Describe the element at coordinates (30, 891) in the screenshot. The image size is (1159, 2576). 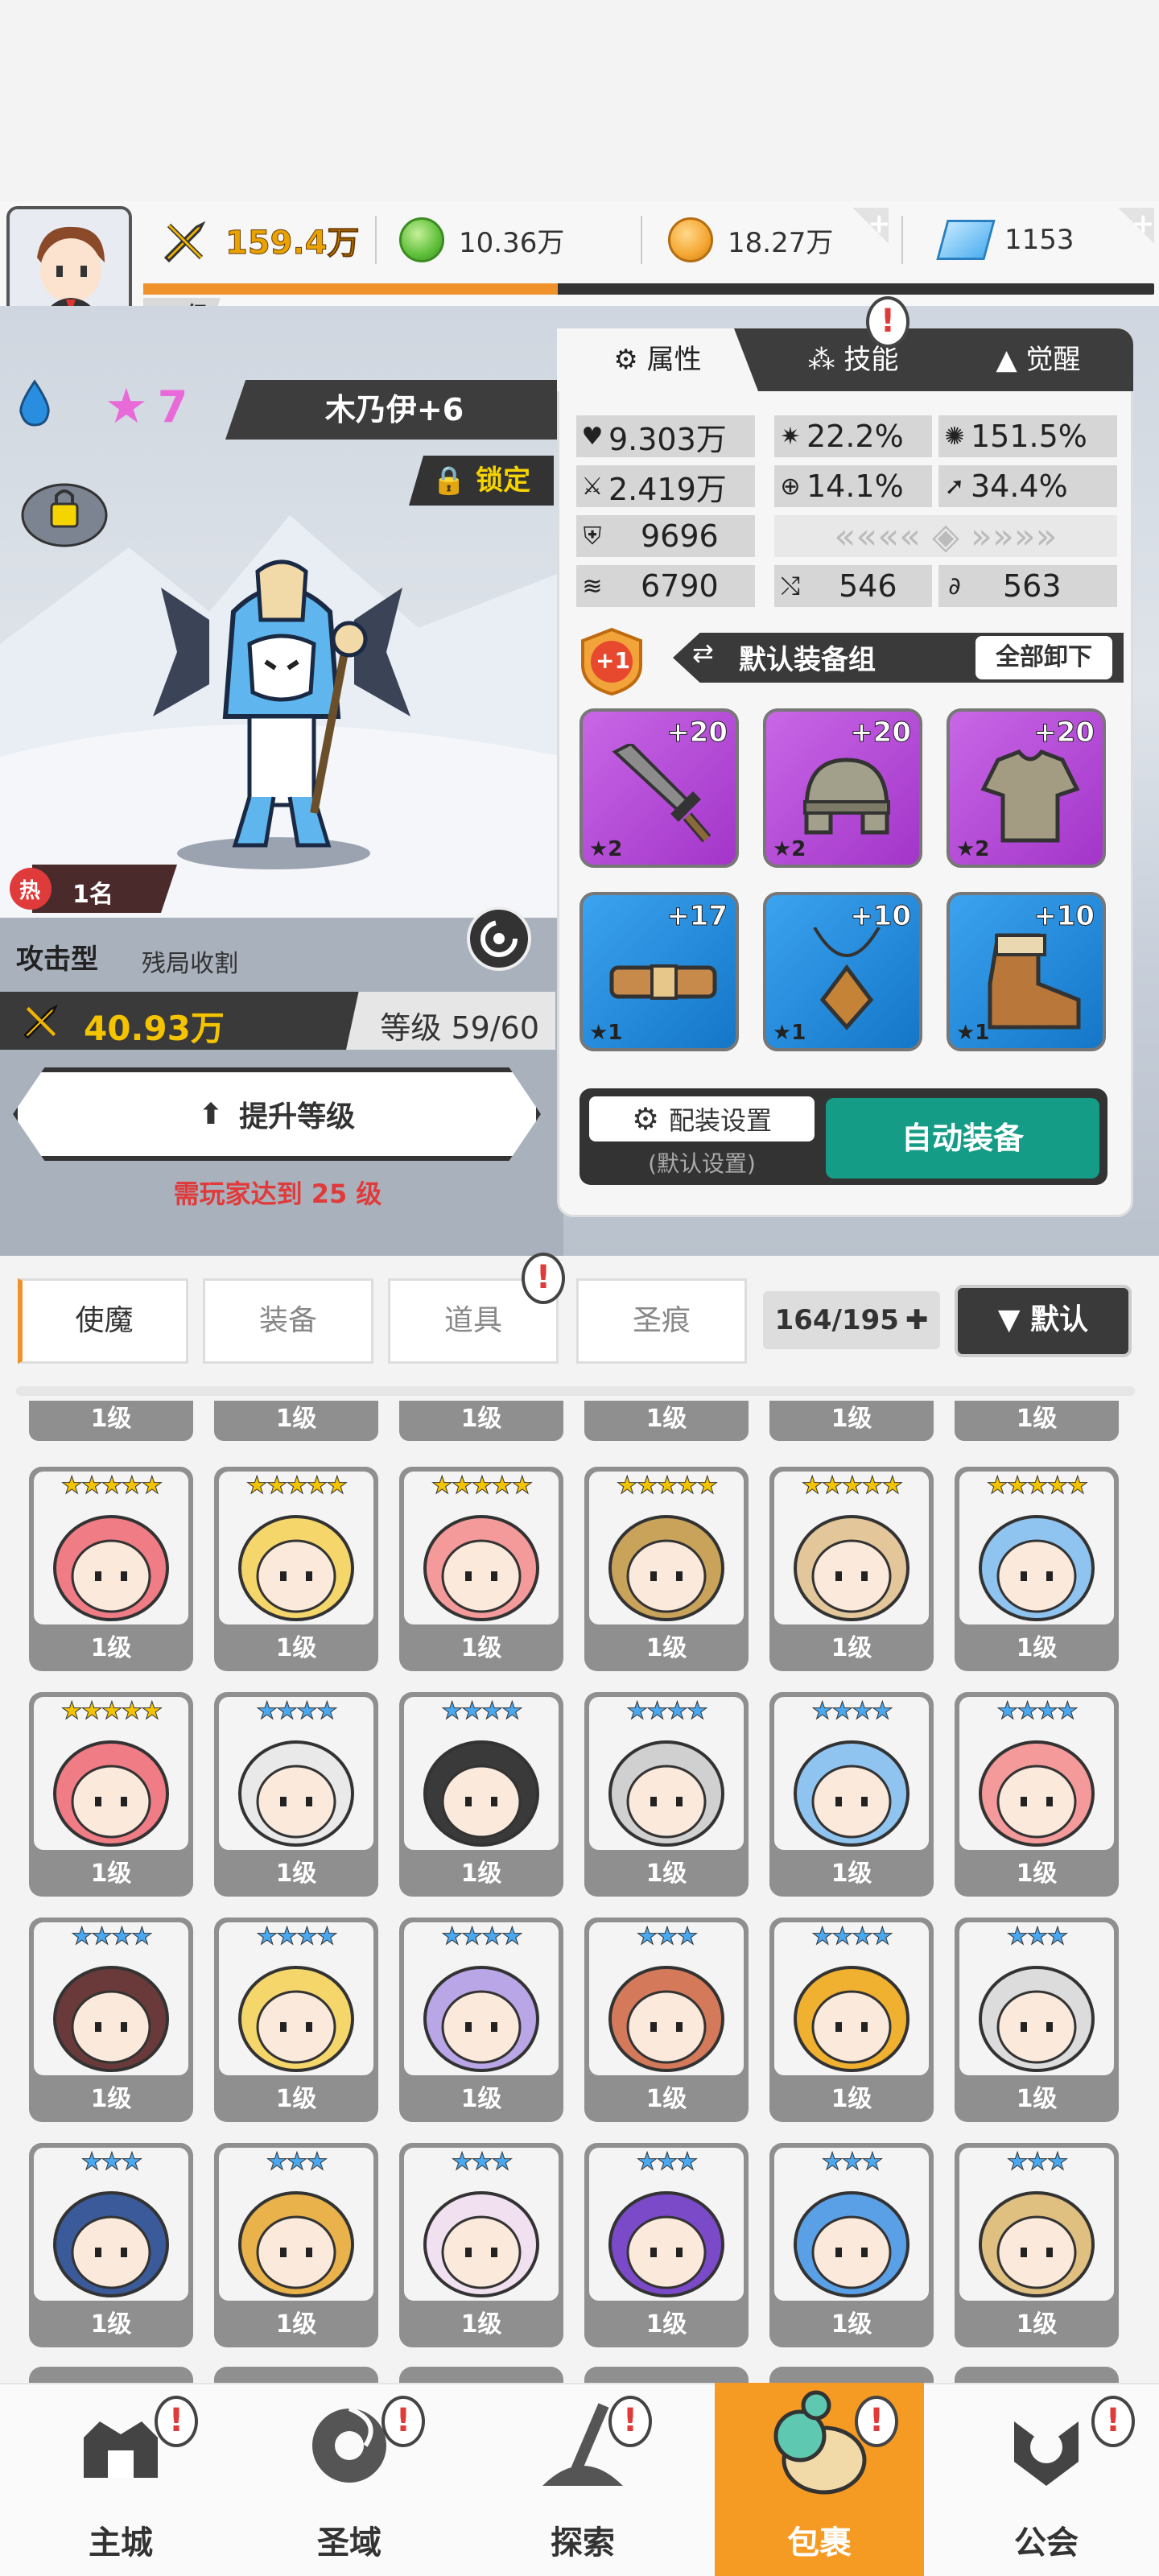
I see `hot-label: 热` at that location.